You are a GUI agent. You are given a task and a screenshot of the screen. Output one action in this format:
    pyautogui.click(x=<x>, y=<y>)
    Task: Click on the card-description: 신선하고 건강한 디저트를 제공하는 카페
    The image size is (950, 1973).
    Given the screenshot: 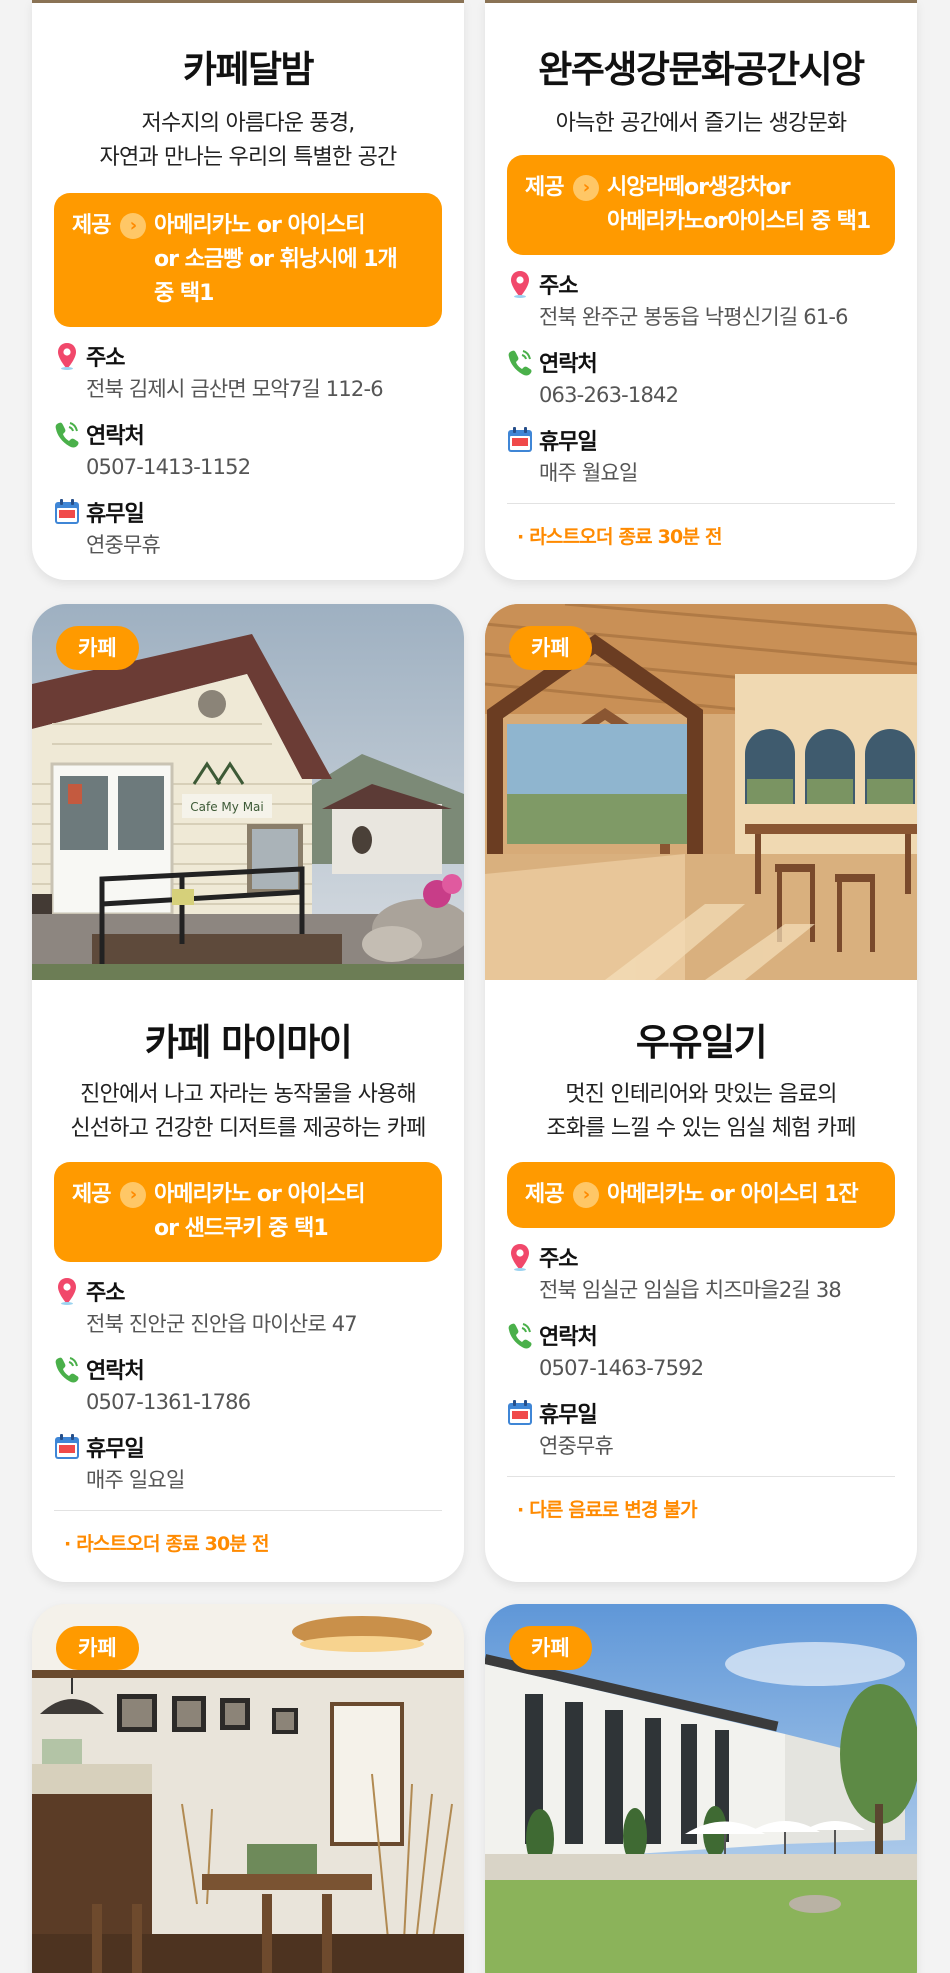 What is the action you would take?
    pyautogui.click(x=248, y=1128)
    